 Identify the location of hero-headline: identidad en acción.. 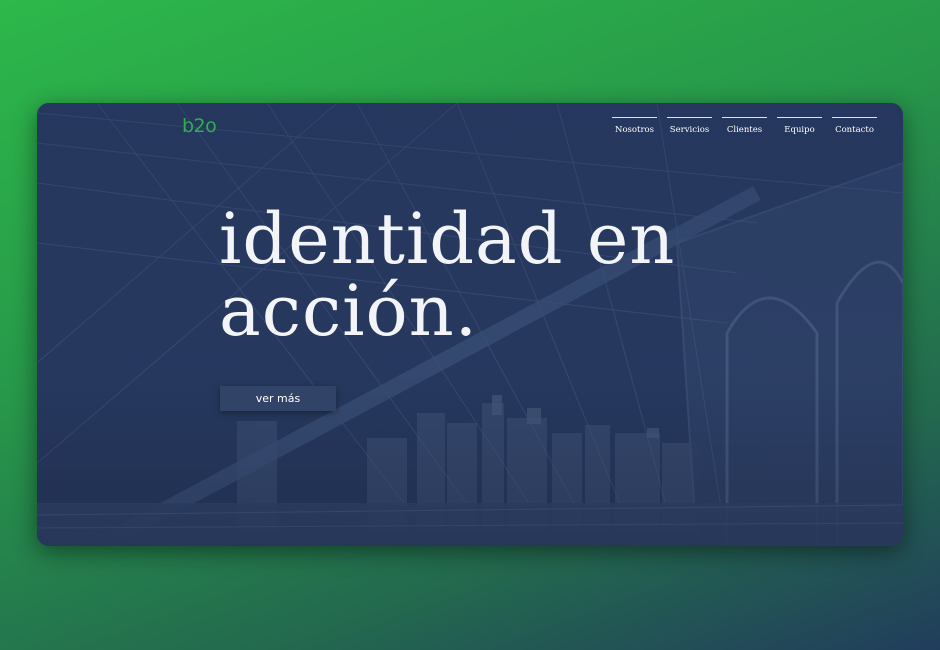
(447, 275).